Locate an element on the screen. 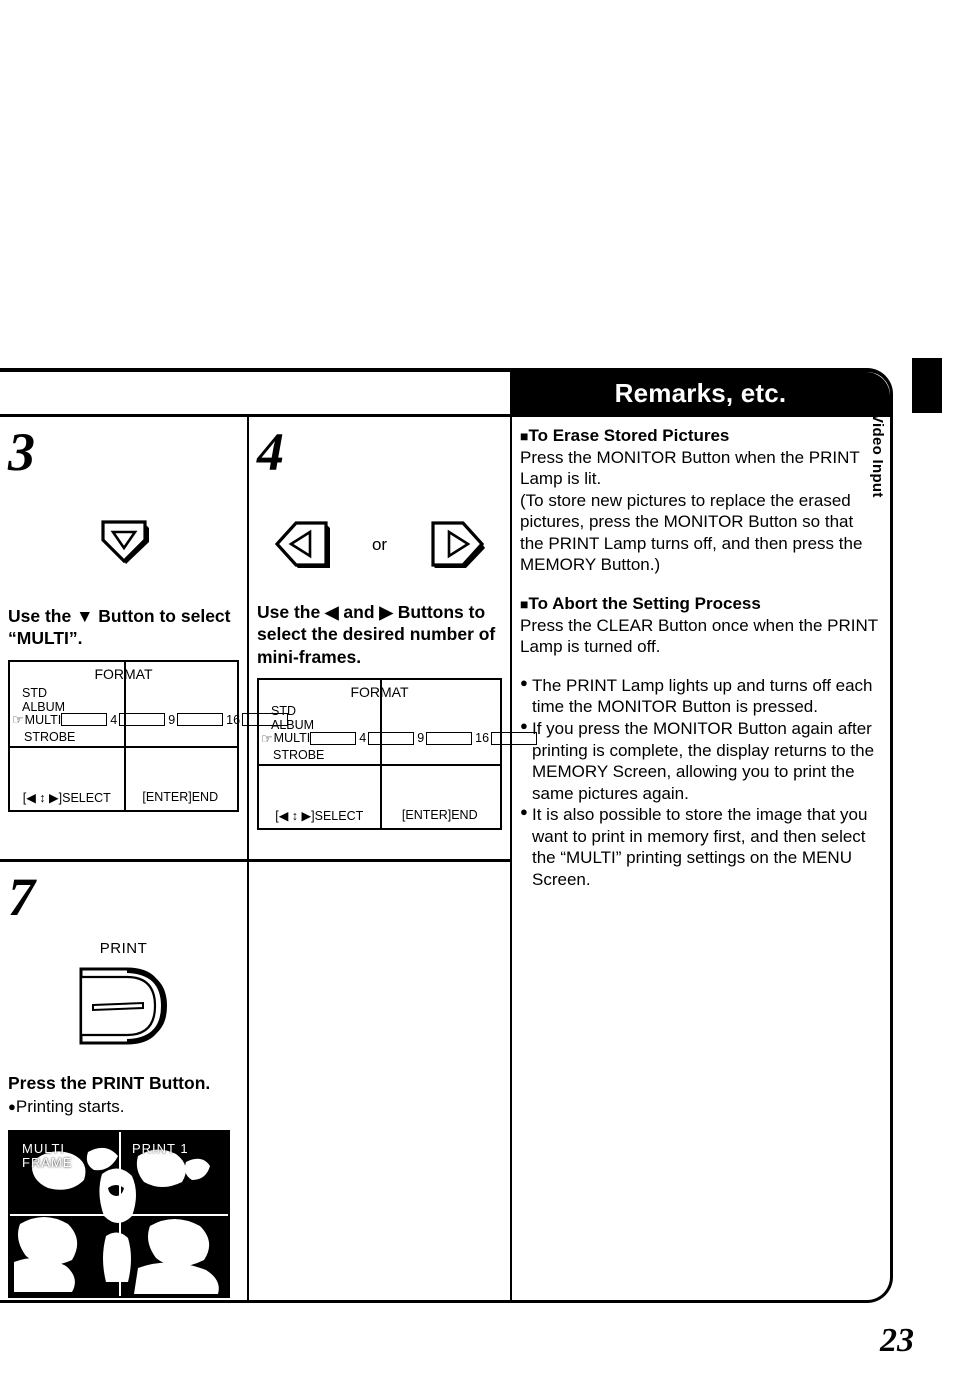  frame-divider-horizontal is located at coordinates (119, 1214).